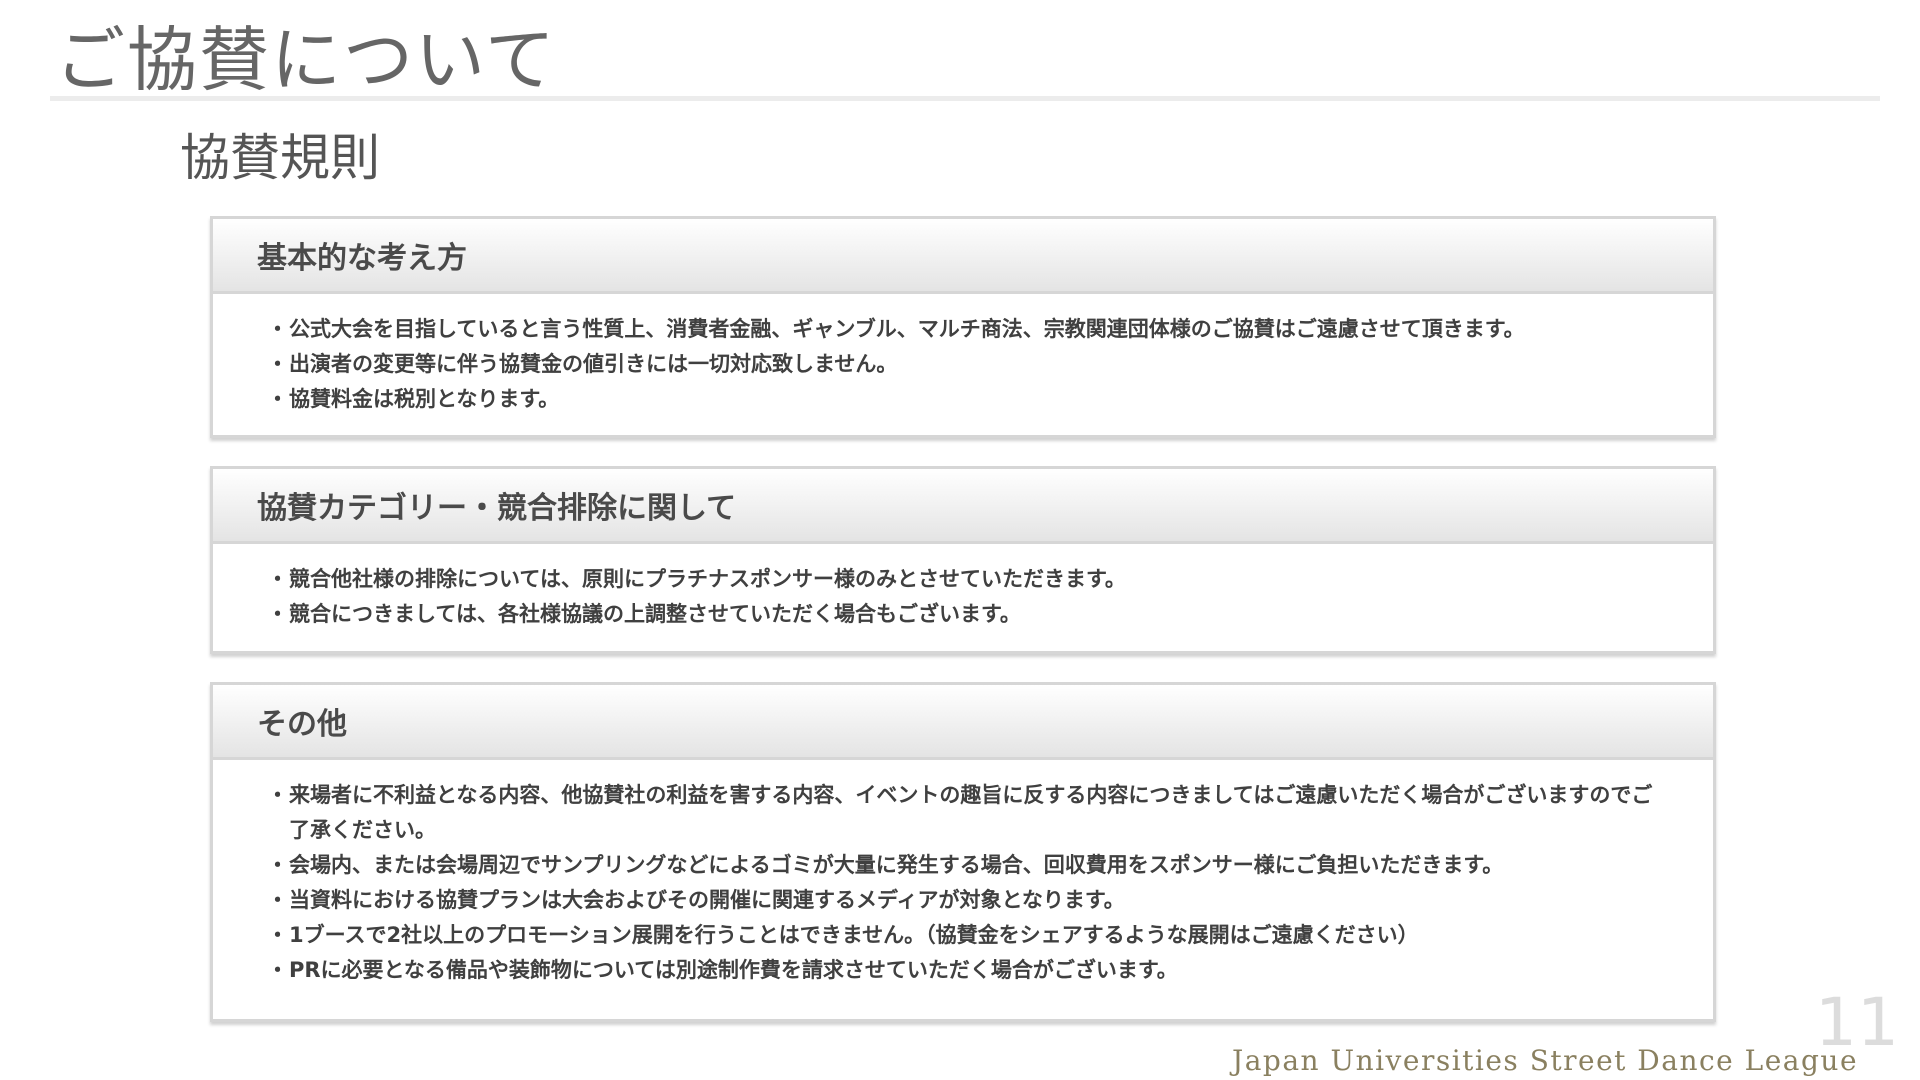  Describe the element at coordinates (1545, 1060) in the screenshot. I see `footer-brand: Japan Universities Street Dance League` at that location.